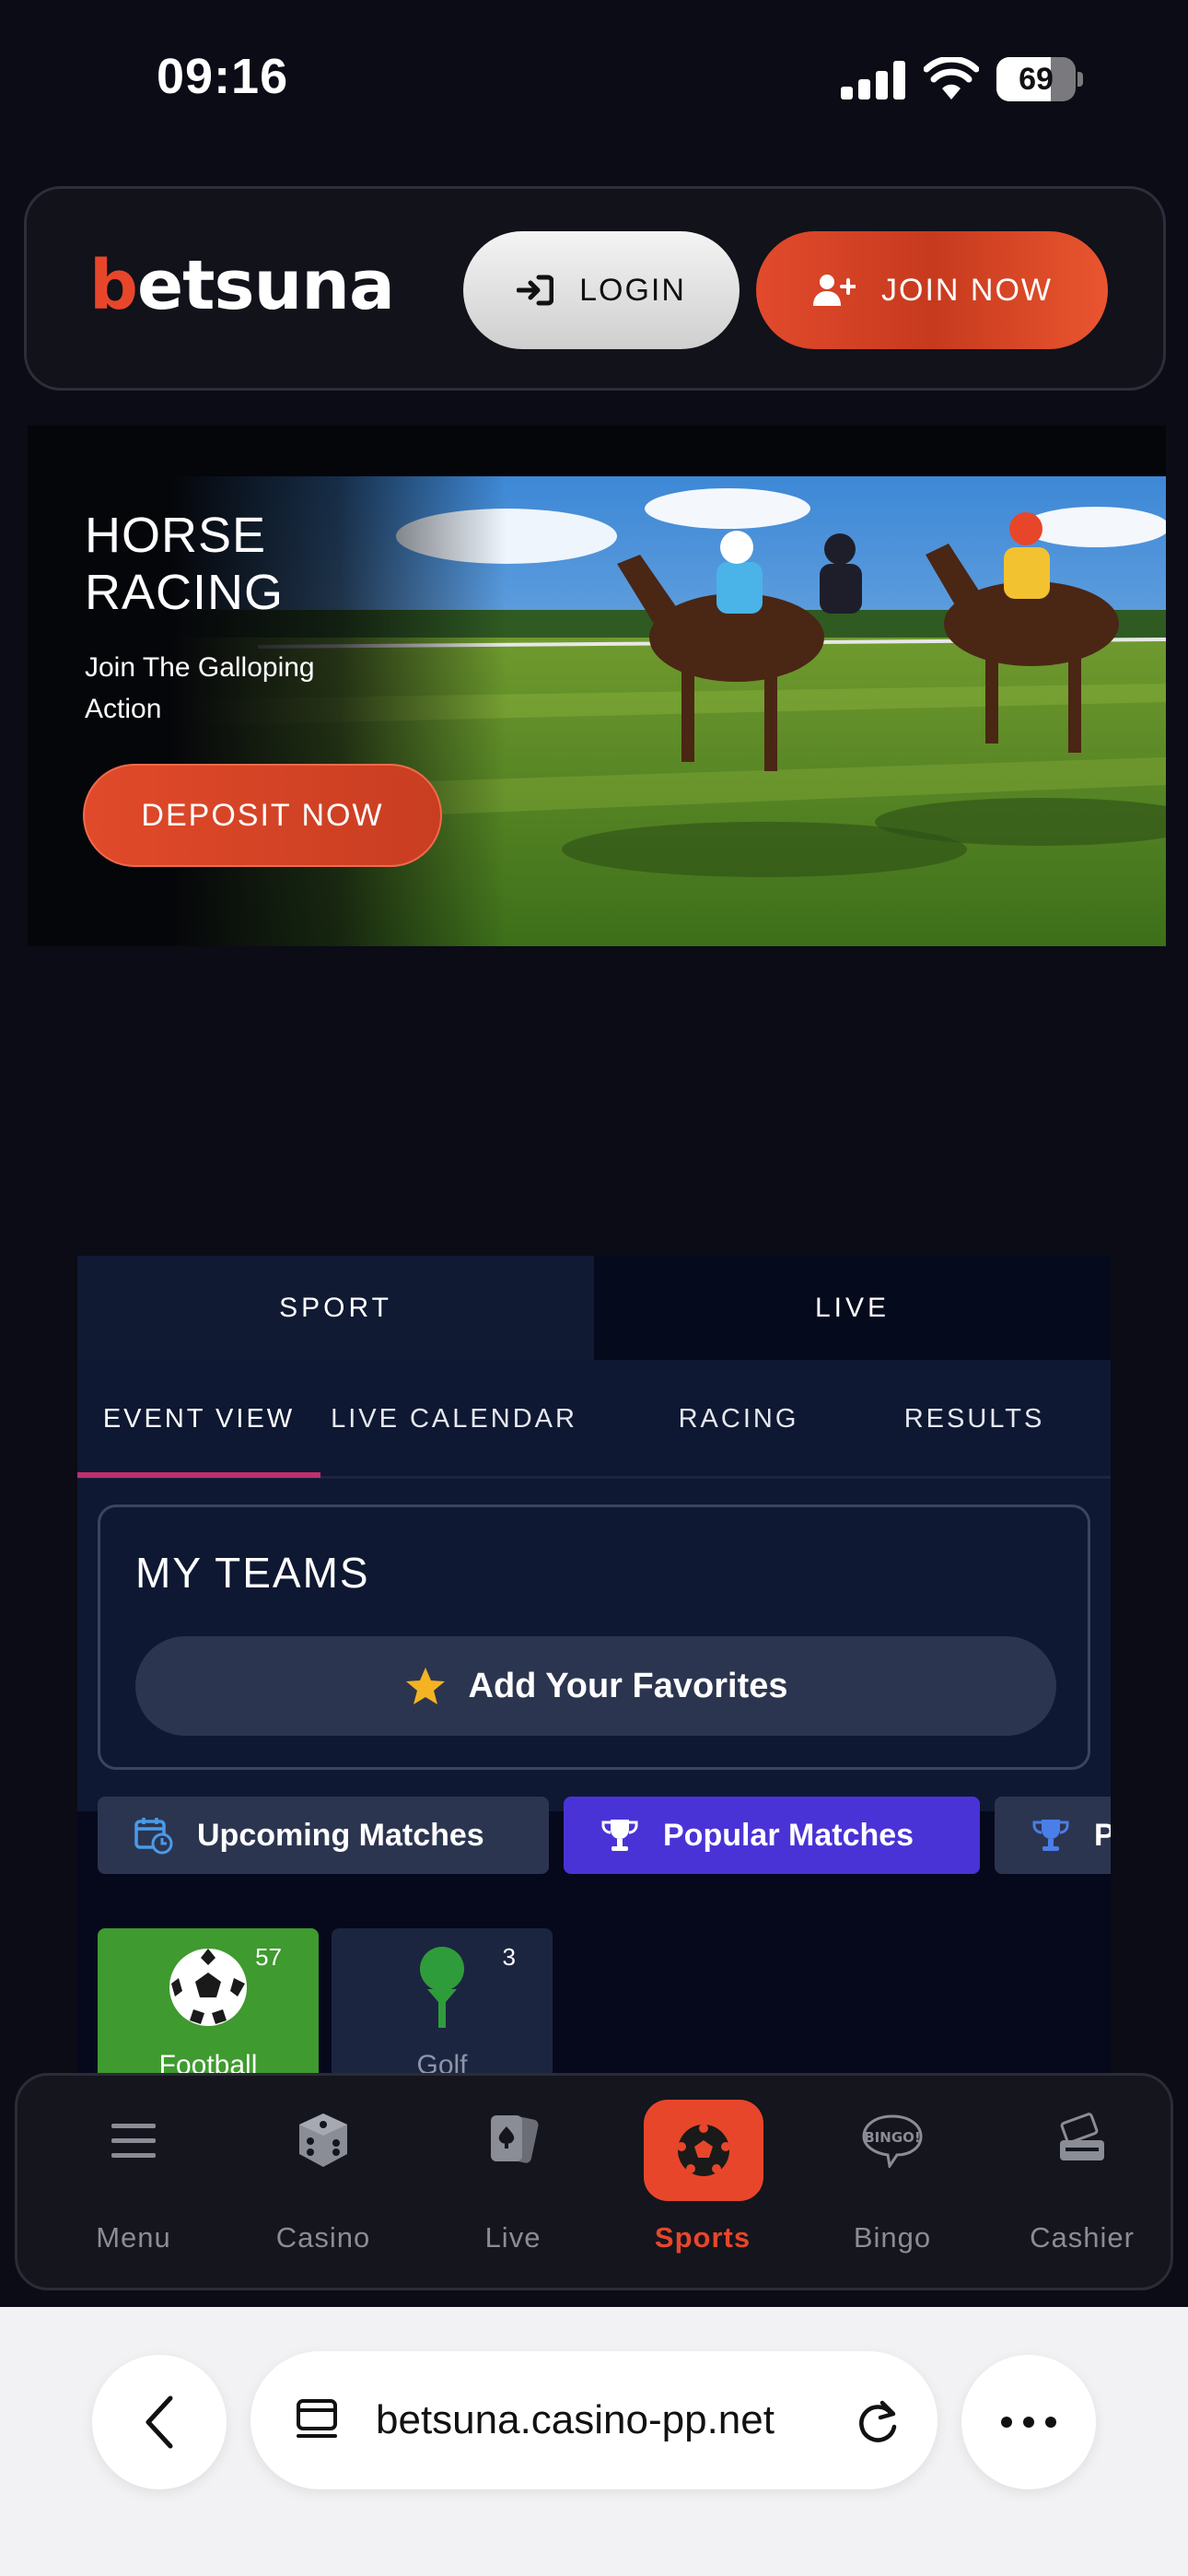 Image resolution: width=1188 pixels, height=2576 pixels. Describe the element at coordinates (892, 2137) in the screenshot. I see `bingo-icon-text: BINGO!` at that location.